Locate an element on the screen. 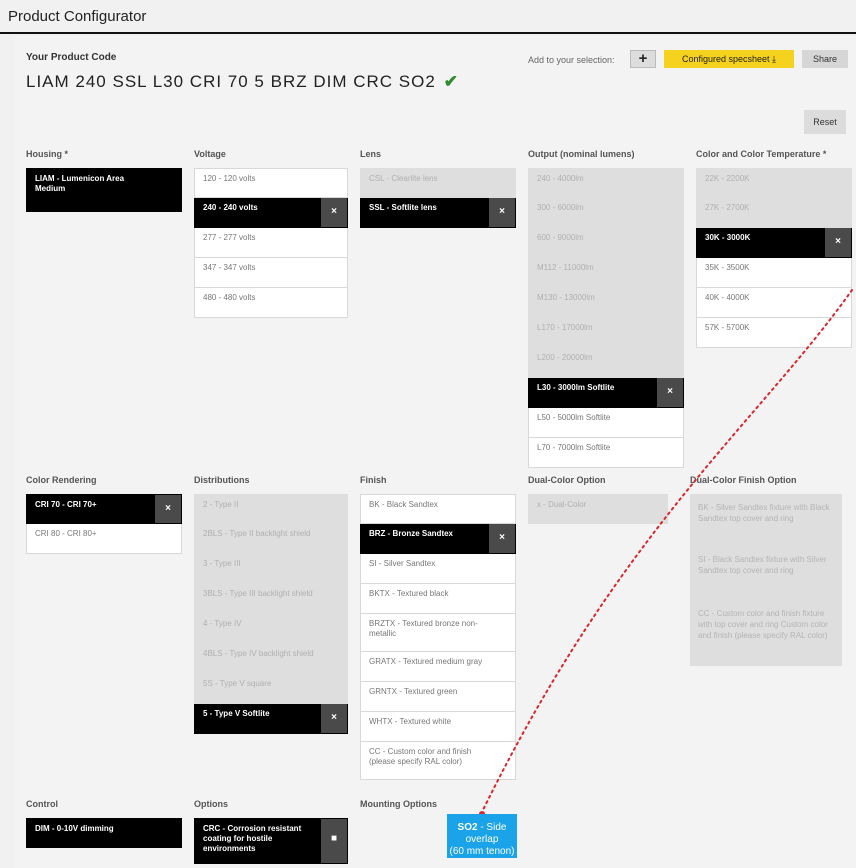 Image resolution: width=856 pixels, height=868 pixels. mounting-option-so2-callout: SO2 - Side overlap (60 mm tenon) is located at coordinates (482, 836).